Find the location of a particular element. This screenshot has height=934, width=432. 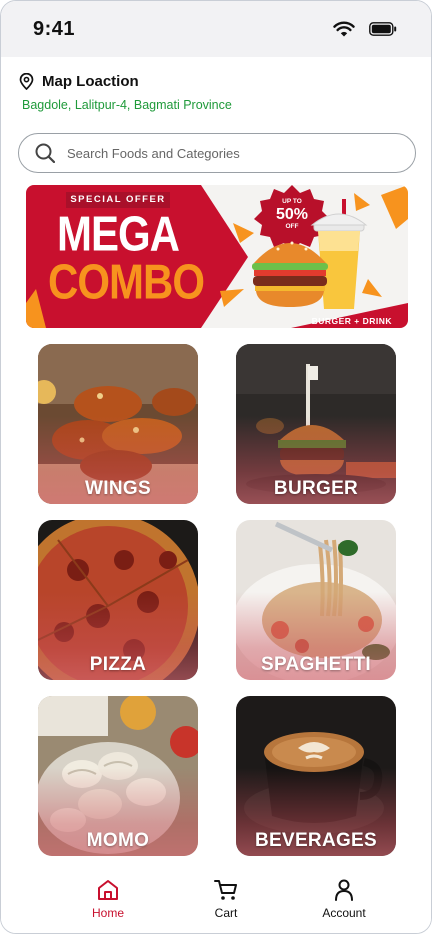

category-card-momo: MOMO is located at coordinates (118, 776).